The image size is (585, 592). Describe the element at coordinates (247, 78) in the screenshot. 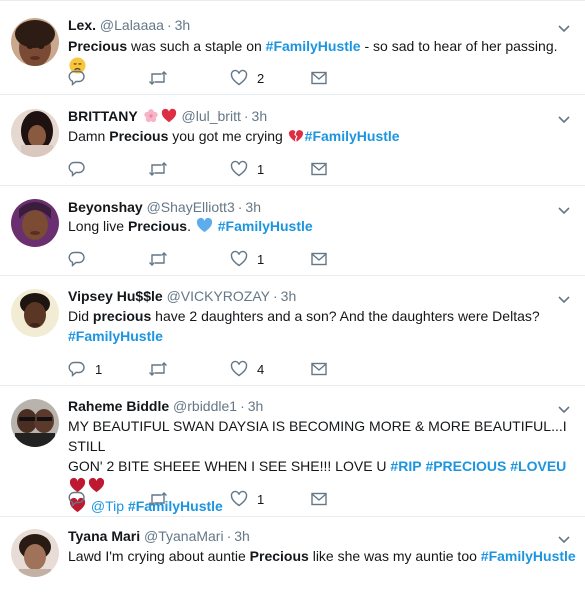

I see `like-button: 2` at that location.